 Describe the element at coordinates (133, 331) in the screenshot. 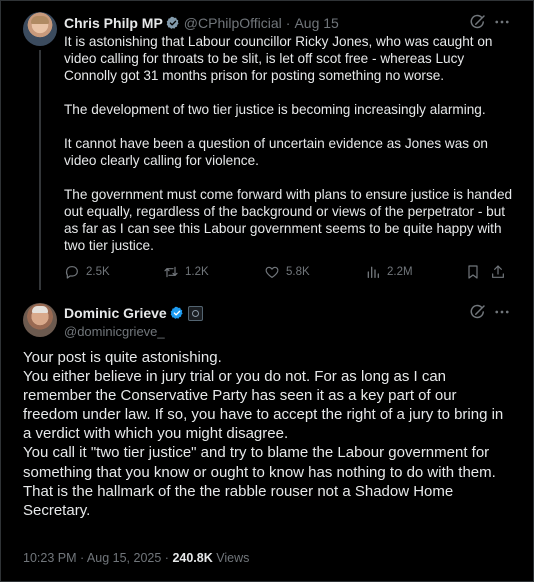

I see `author-handle: @dominicgrieve_` at that location.